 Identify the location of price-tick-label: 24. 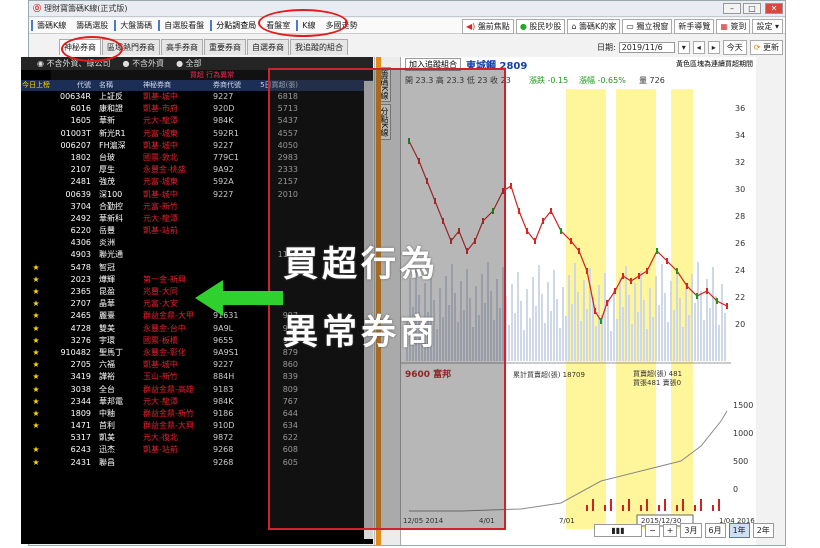
(740, 270).